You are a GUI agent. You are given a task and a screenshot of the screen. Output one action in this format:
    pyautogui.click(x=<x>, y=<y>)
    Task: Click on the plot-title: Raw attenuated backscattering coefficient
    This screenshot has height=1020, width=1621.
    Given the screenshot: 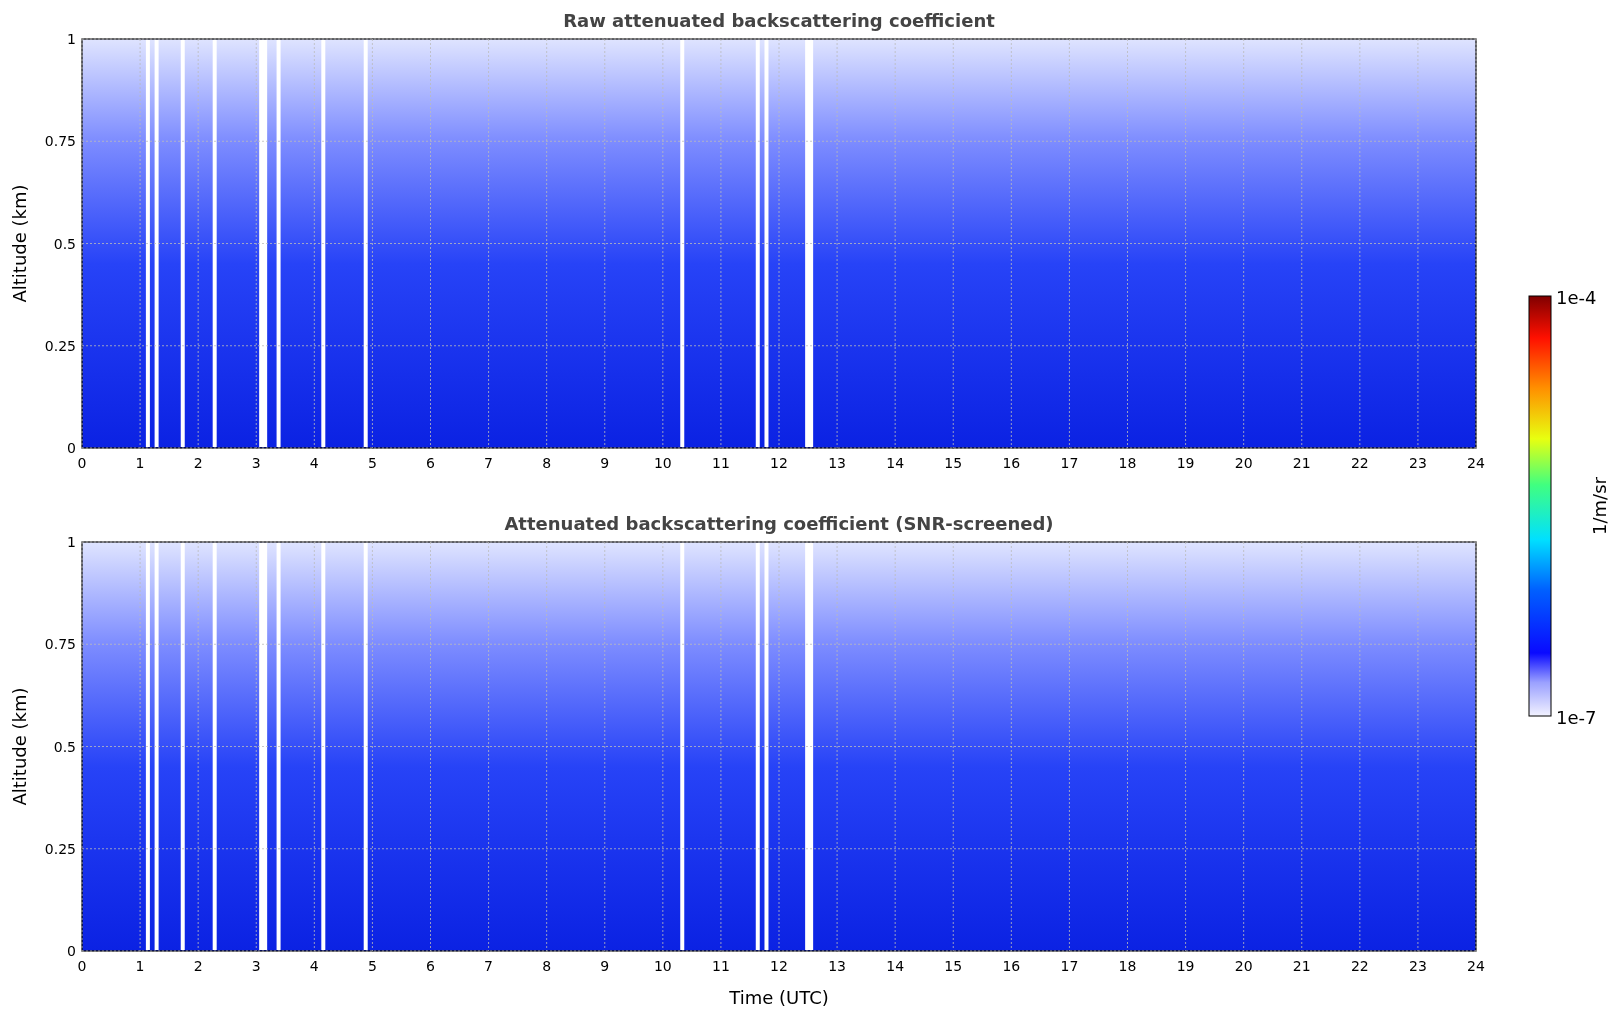 What is the action you would take?
    pyautogui.click(x=779, y=20)
    